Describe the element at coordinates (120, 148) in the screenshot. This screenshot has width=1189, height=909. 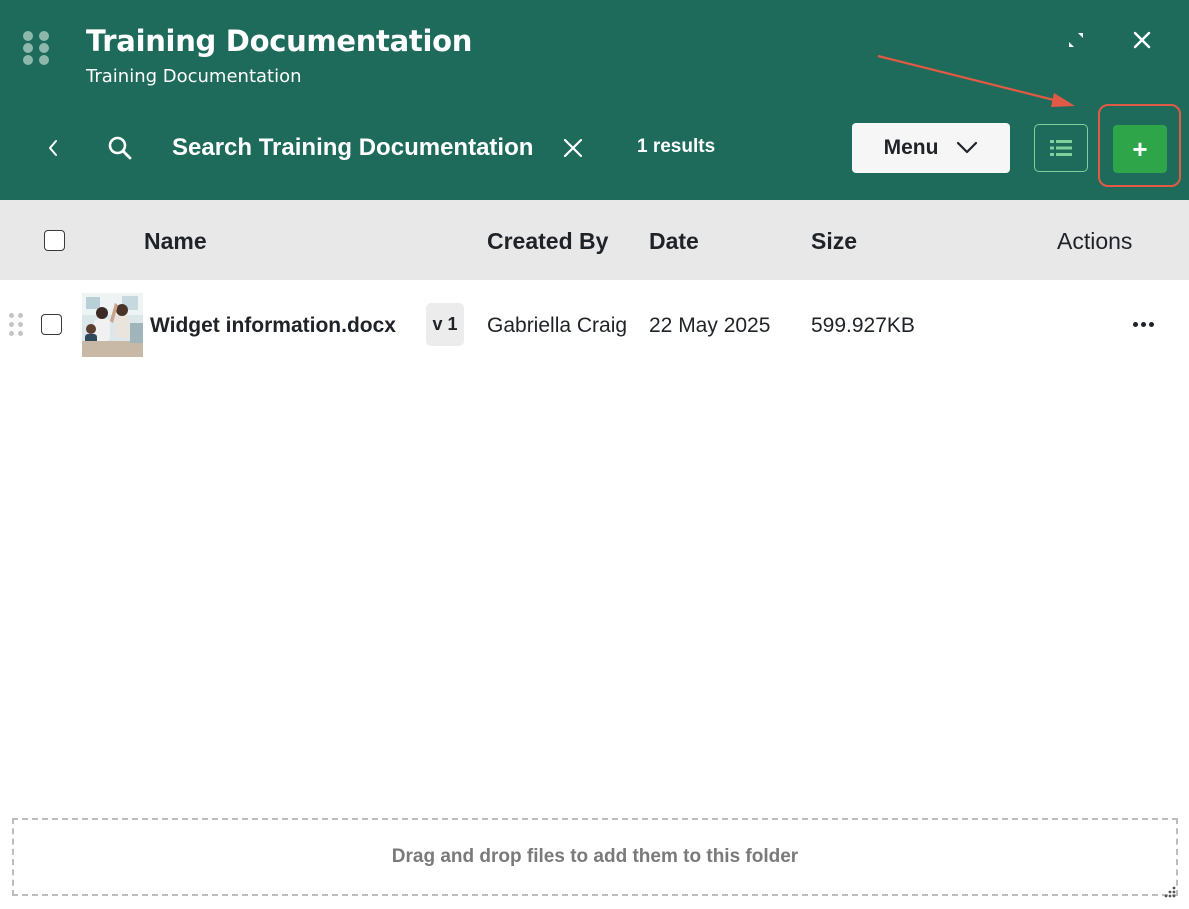
I see `search-icon` at that location.